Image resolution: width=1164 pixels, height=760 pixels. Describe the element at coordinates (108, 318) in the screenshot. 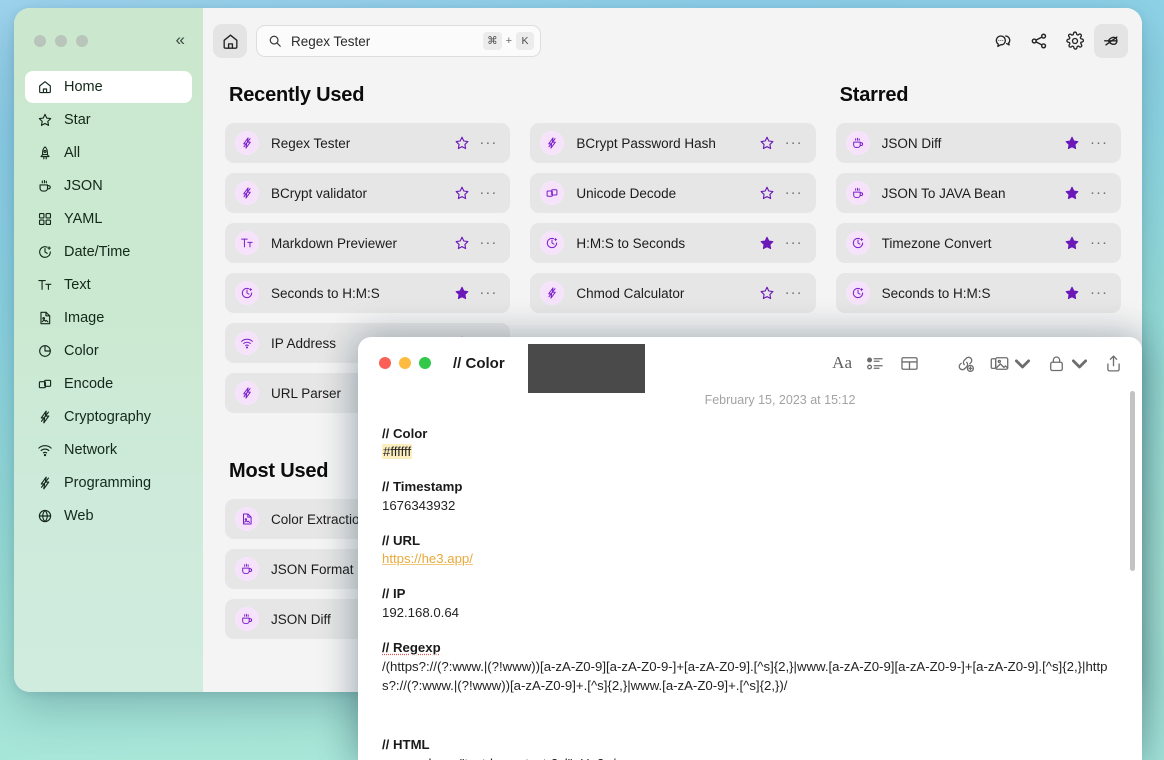

I see `sidebar-item-image: Image` at that location.